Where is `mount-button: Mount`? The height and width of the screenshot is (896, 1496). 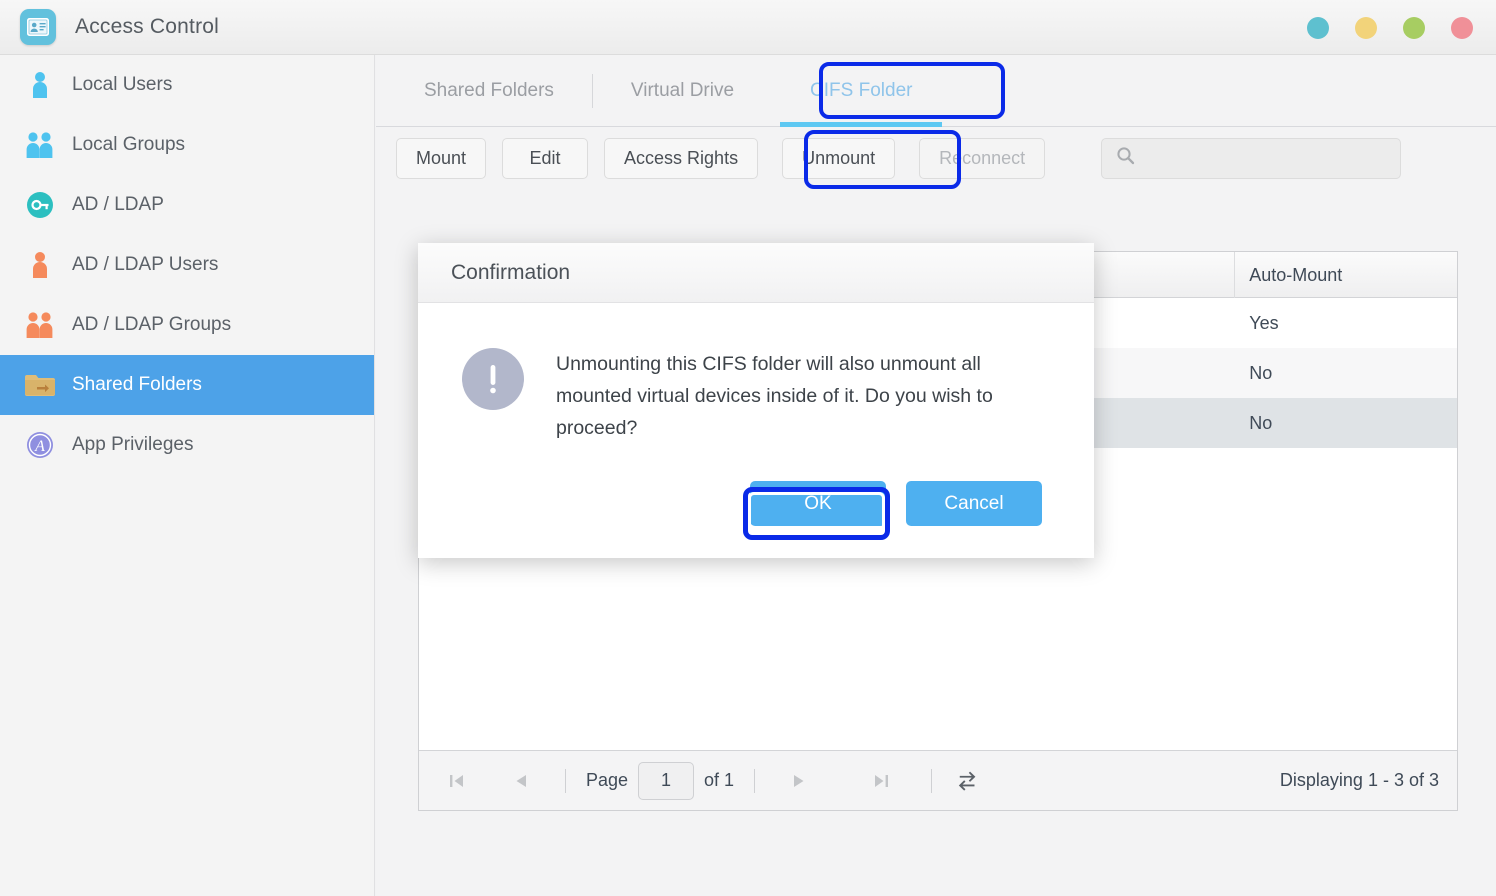 mount-button: Mount is located at coordinates (441, 158).